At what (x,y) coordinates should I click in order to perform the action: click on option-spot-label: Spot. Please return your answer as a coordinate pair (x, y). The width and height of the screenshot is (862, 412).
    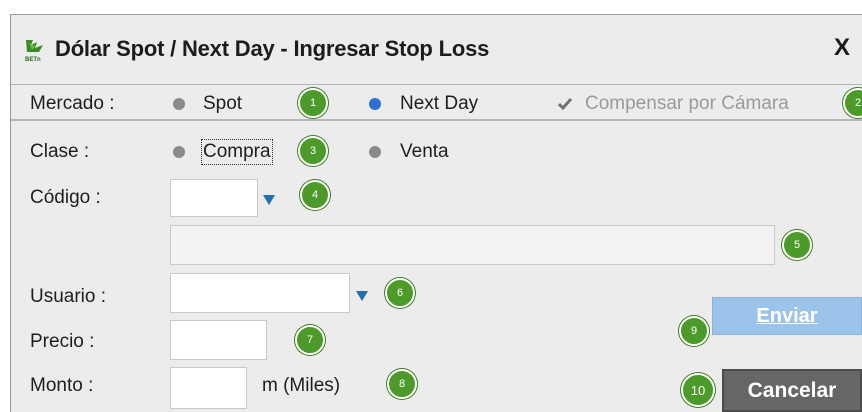
    Looking at the image, I should click on (222, 104).